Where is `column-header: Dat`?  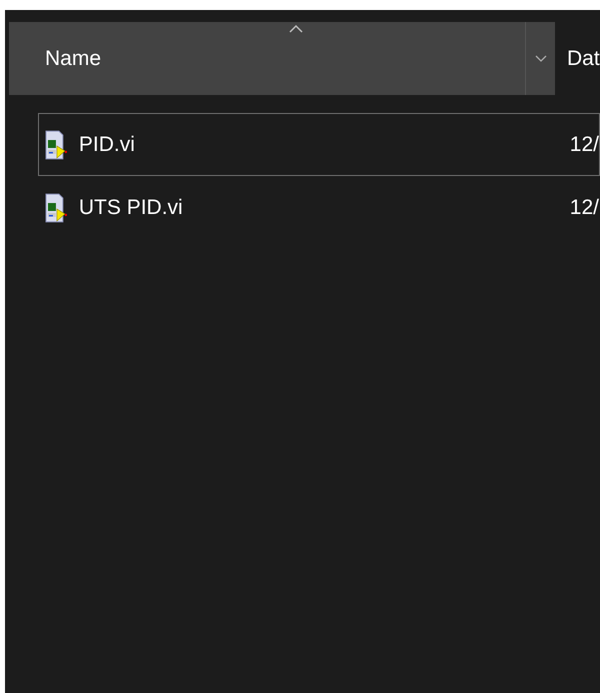
column-header: Dat is located at coordinates (583, 58).